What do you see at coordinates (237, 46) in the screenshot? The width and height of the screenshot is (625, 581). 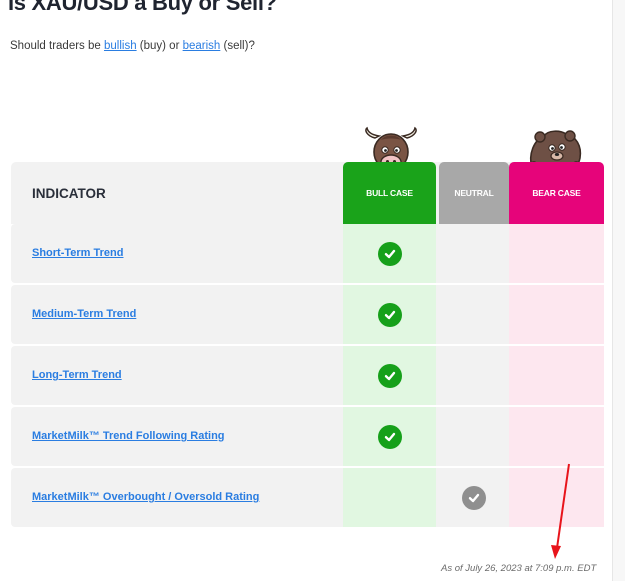 I see `subtitle-suffix: (sell)?` at bounding box center [237, 46].